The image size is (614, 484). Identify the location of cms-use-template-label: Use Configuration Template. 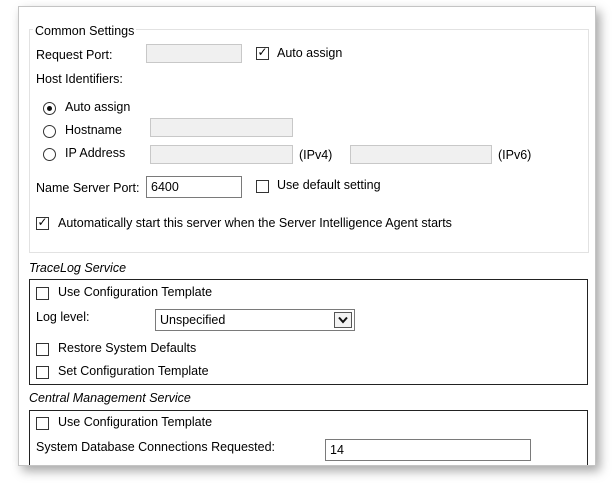
(135, 422).